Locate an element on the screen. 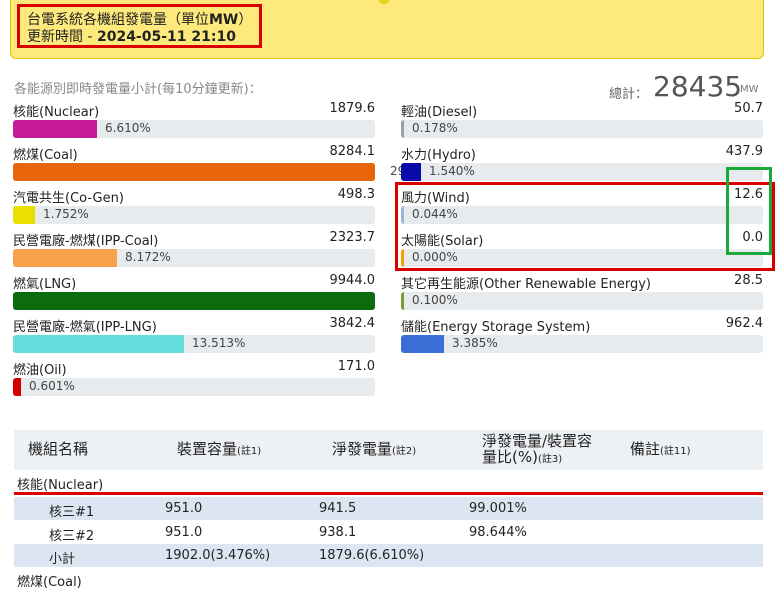  group-coal: 燃煤(Coal) is located at coordinates (49, 582).